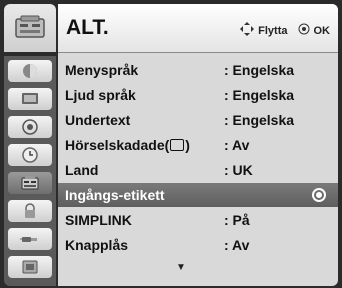 This screenshot has height=288, width=342. What do you see at coordinates (238, 170) in the screenshot?
I see `row-value: : UK` at bounding box center [238, 170].